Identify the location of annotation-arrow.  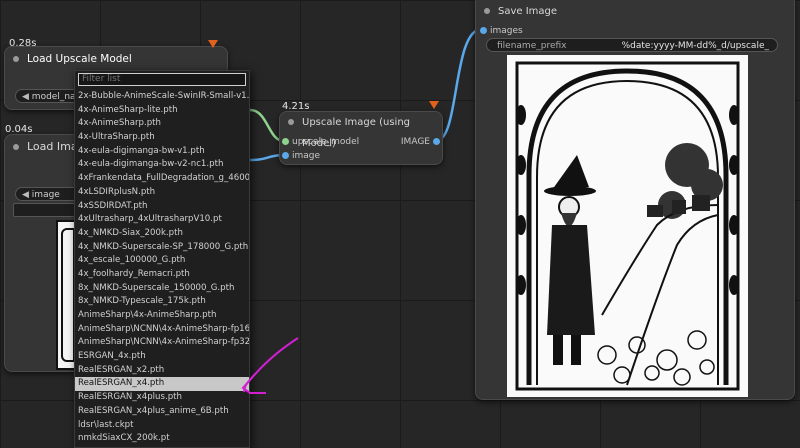
(270, 365).